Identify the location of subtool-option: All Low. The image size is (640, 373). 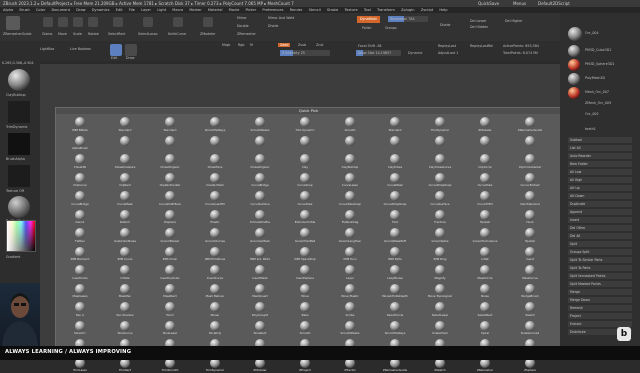
(600, 172).